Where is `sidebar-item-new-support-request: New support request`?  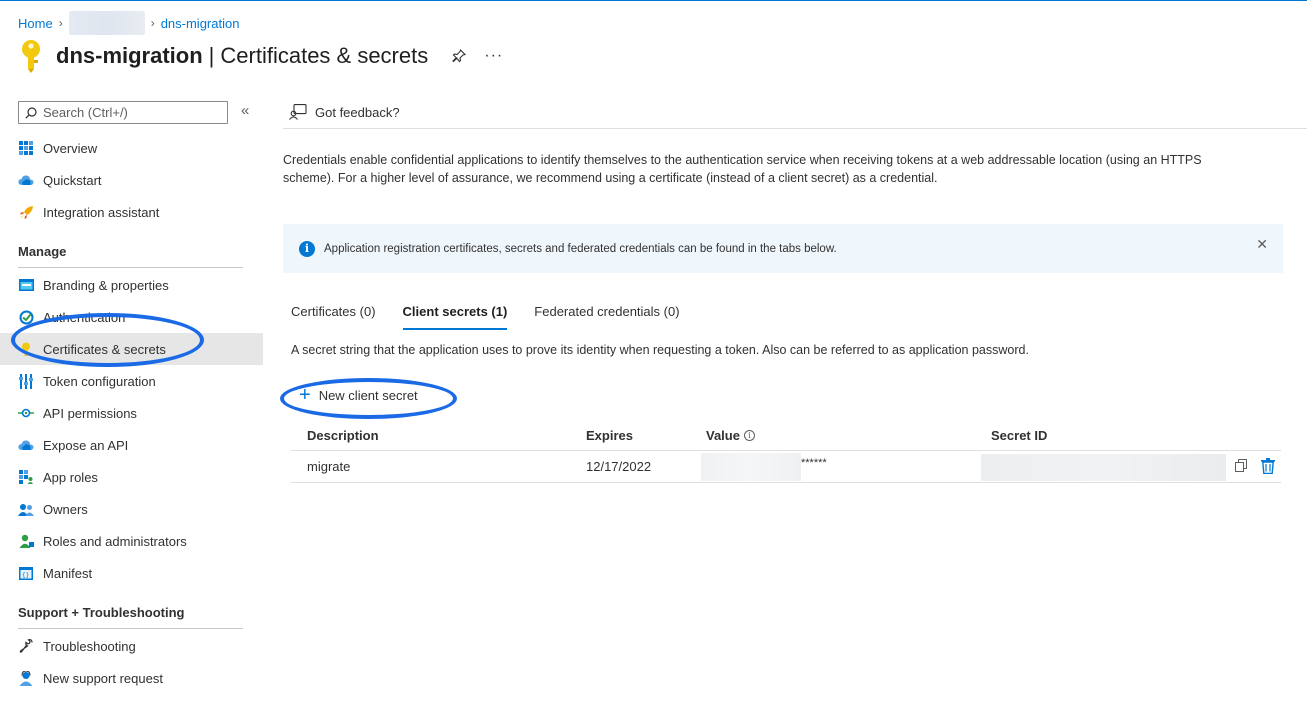
sidebar-item-new-support-request: New support request is located at coordinates (131, 678).